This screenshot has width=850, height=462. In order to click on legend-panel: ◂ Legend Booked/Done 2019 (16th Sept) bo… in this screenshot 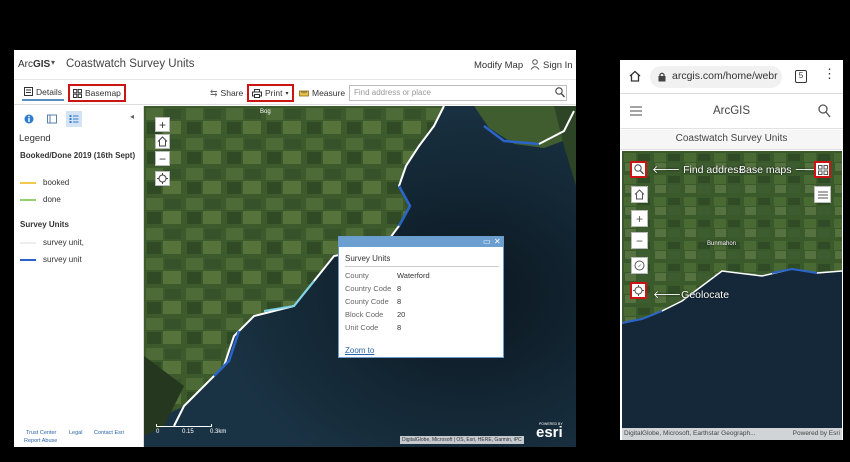, I will do `click(79, 276)`.